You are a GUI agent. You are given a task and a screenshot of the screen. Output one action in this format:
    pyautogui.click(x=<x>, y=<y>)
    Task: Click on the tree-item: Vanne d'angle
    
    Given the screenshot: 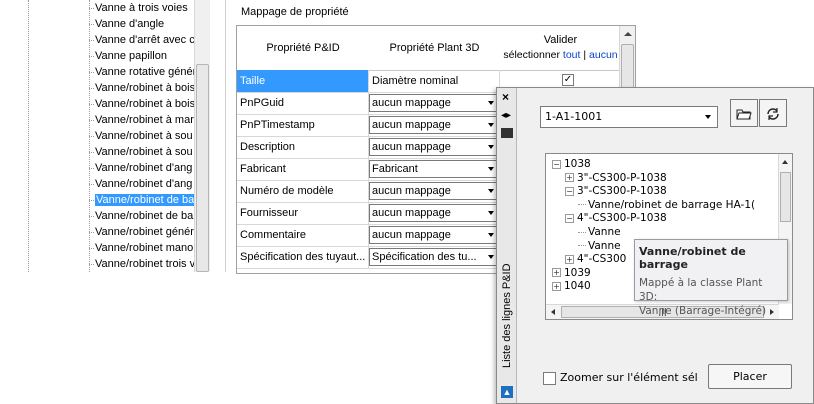 What is the action you would take?
    pyautogui.click(x=141, y=24)
    